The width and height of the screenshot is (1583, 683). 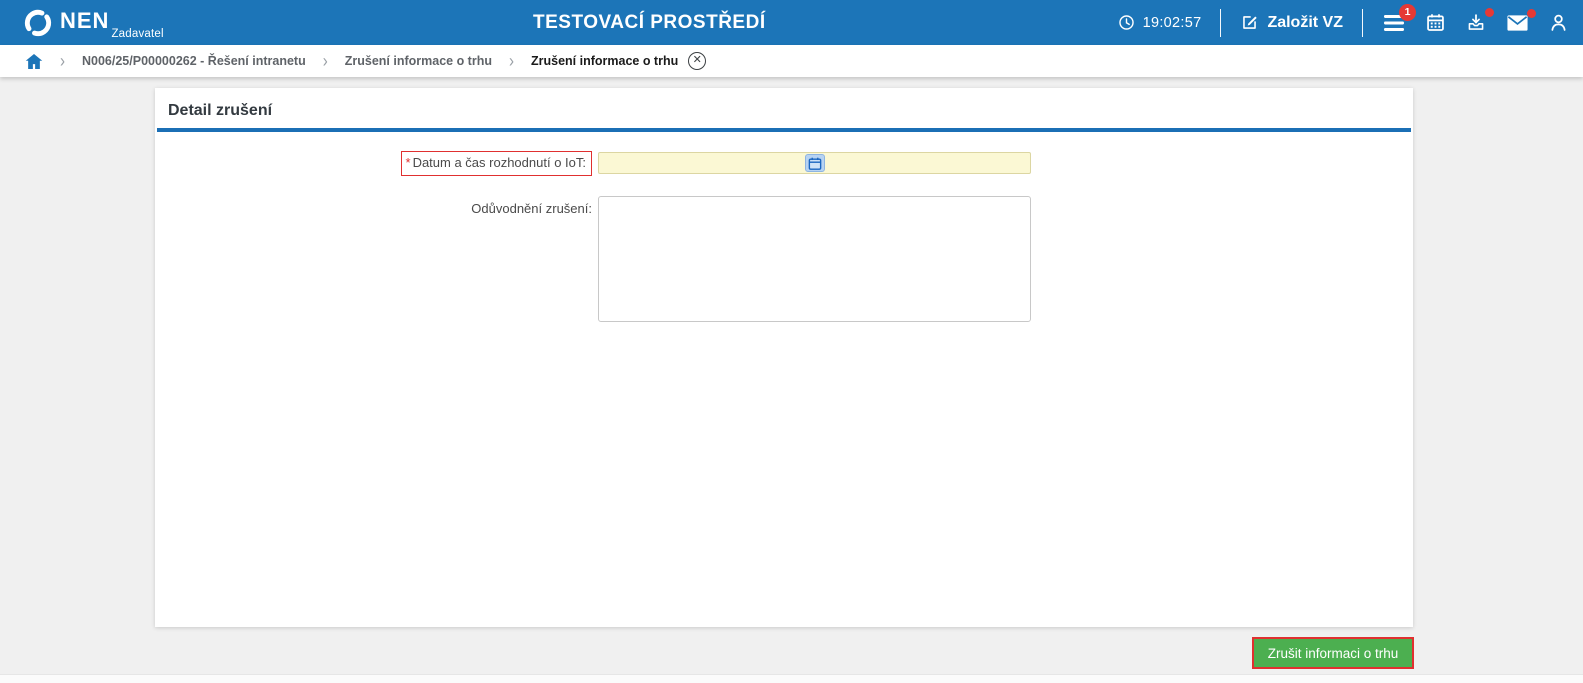 What do you see at coordinates (408, 162) in the screenshot?
I see `required-marker: *` at bounding box center [408, 162].